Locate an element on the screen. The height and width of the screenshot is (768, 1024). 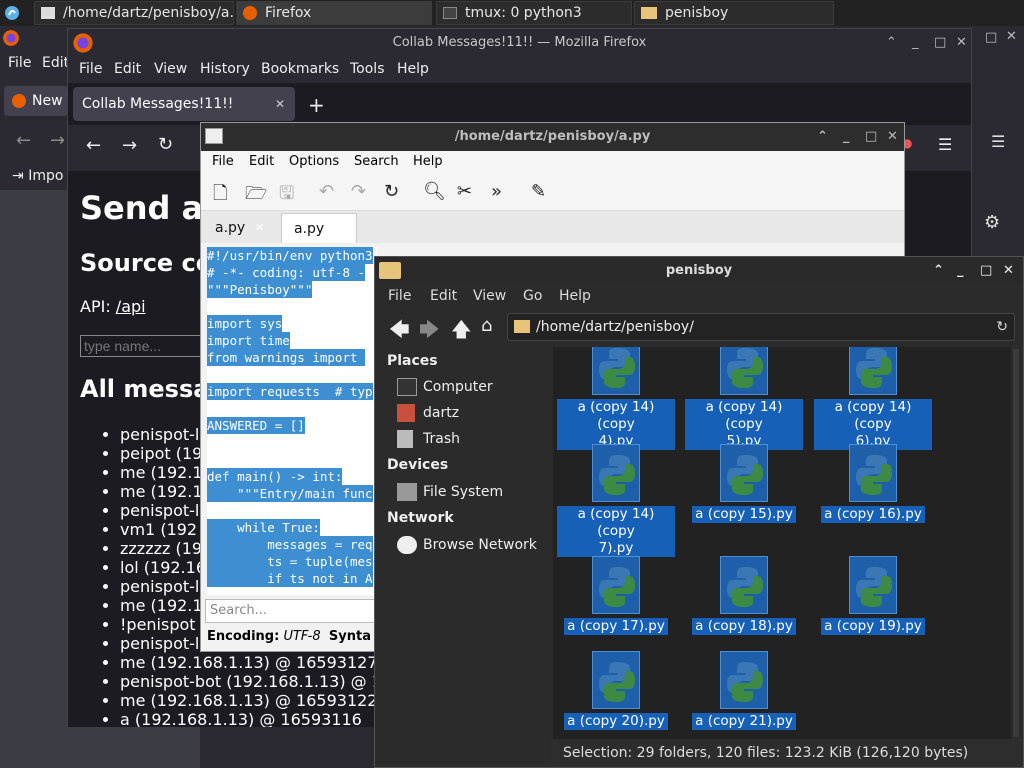
sidebar-item-home: dartz is located at coordinates (428, 413).